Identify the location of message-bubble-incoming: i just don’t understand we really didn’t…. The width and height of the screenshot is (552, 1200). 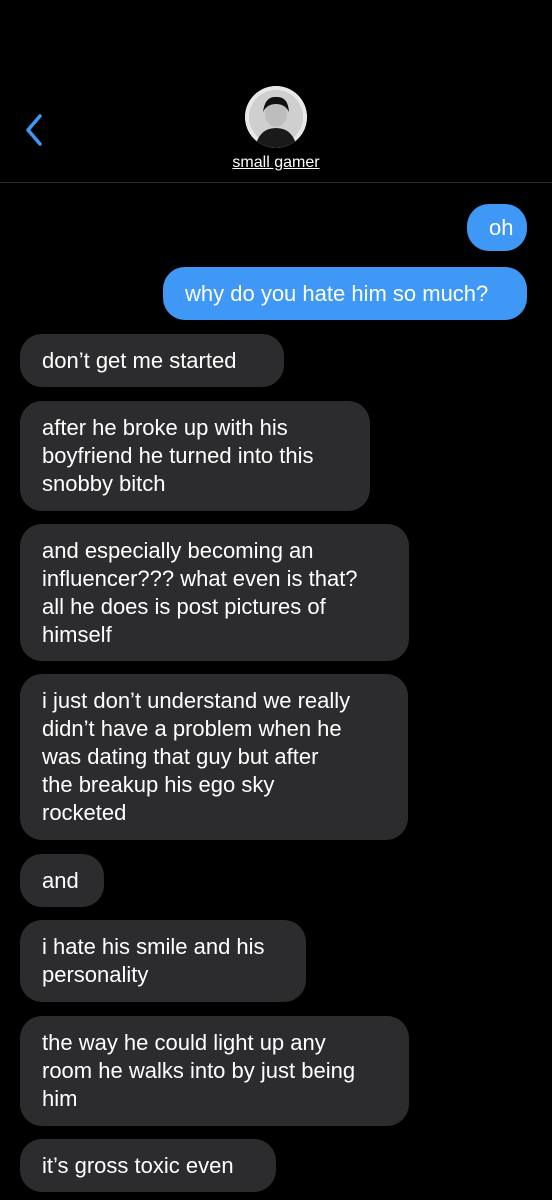
(214, 757).